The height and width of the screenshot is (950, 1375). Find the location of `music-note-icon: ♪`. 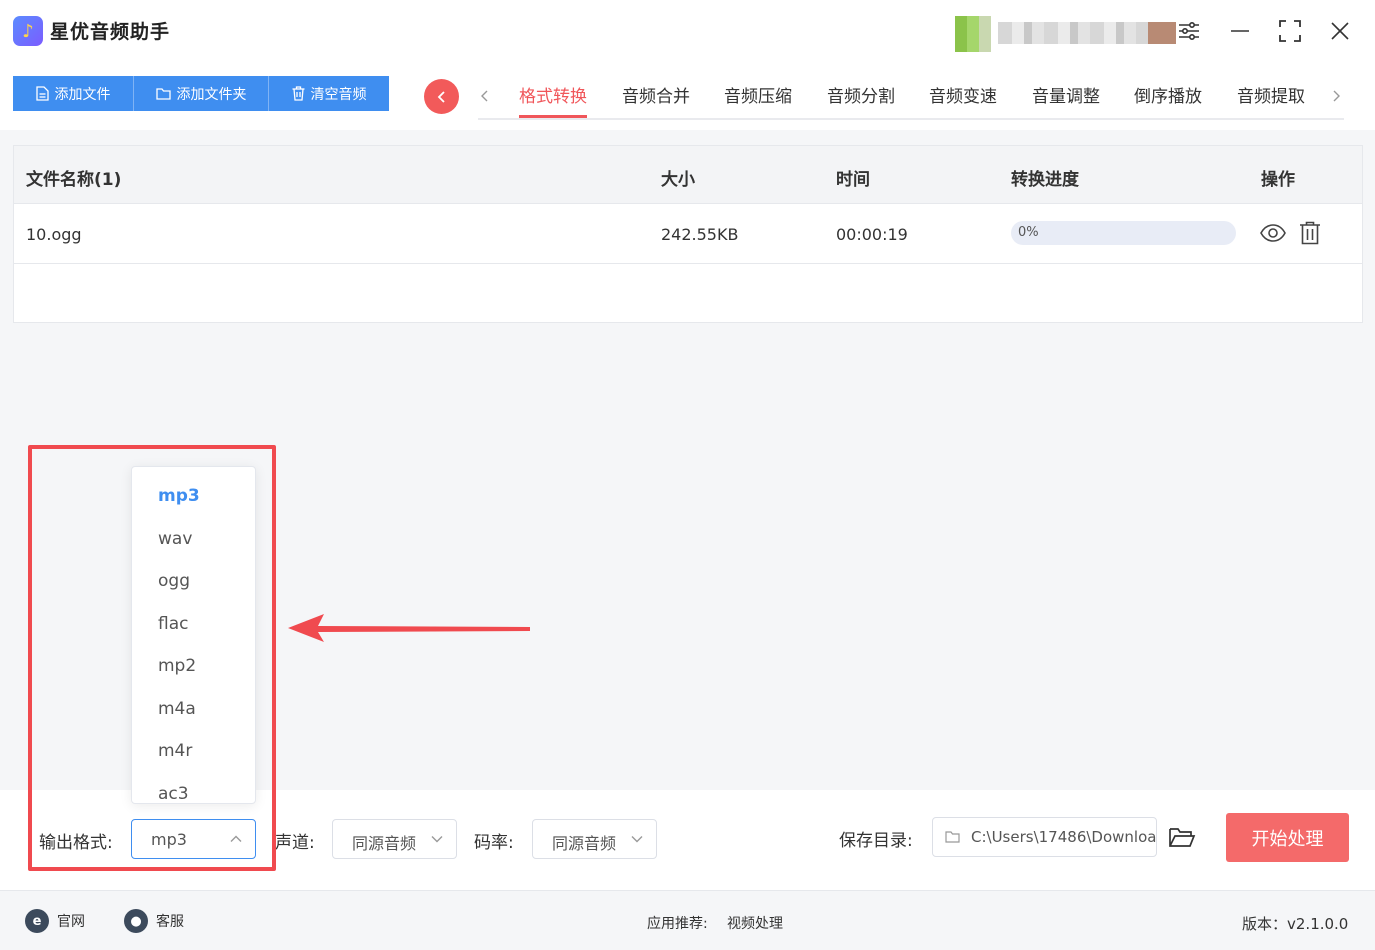

music-note-icon: ♪ is located at coordinates (28, 31).